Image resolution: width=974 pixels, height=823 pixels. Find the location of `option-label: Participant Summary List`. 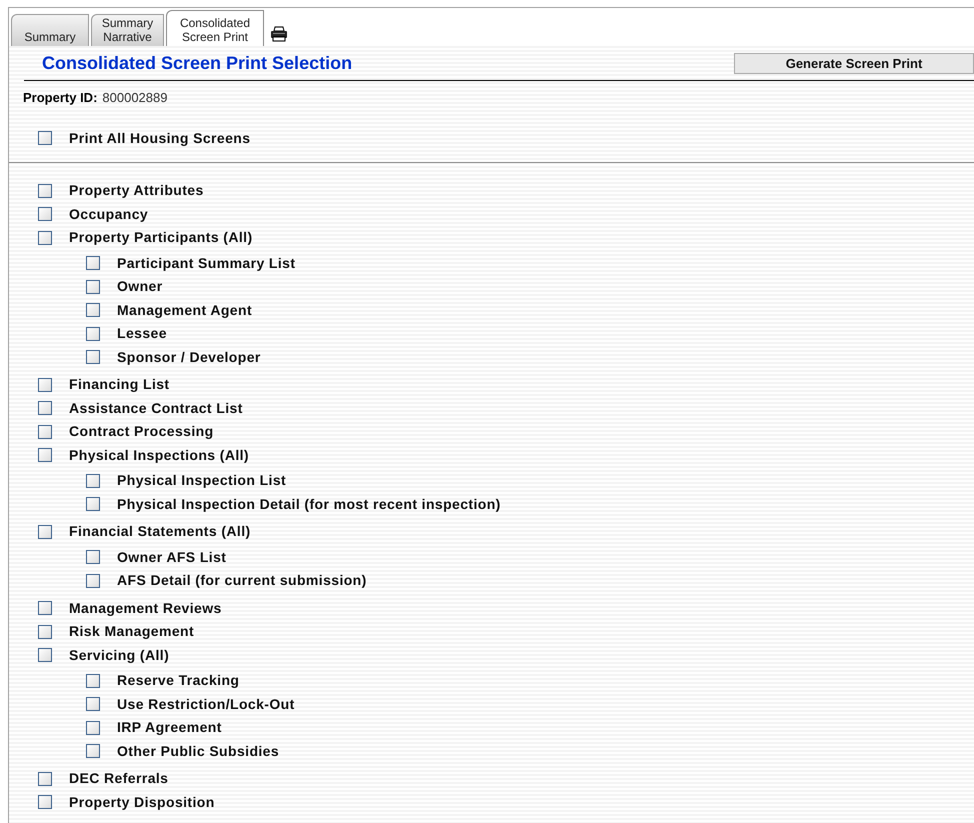

option-label: Participant Summary List is located at coordinates (206, 263).